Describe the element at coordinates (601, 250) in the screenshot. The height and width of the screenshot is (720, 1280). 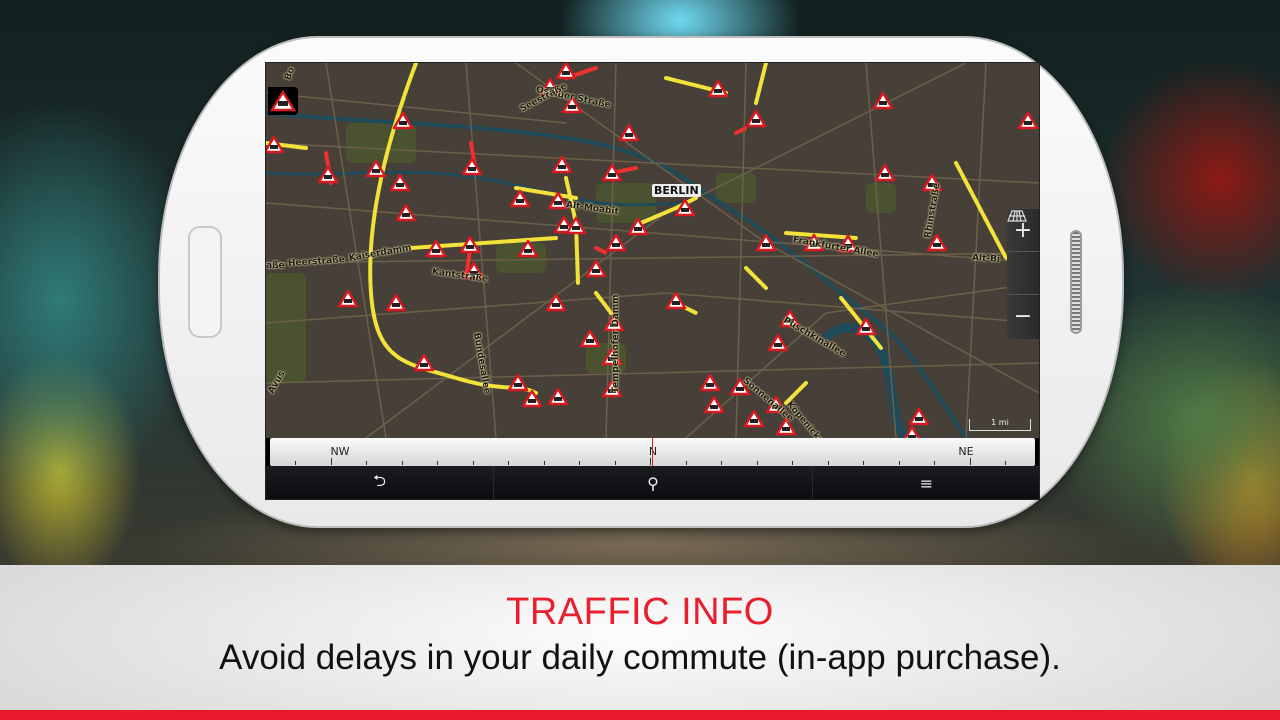
I see `traffic-stopped-segment` at that location.